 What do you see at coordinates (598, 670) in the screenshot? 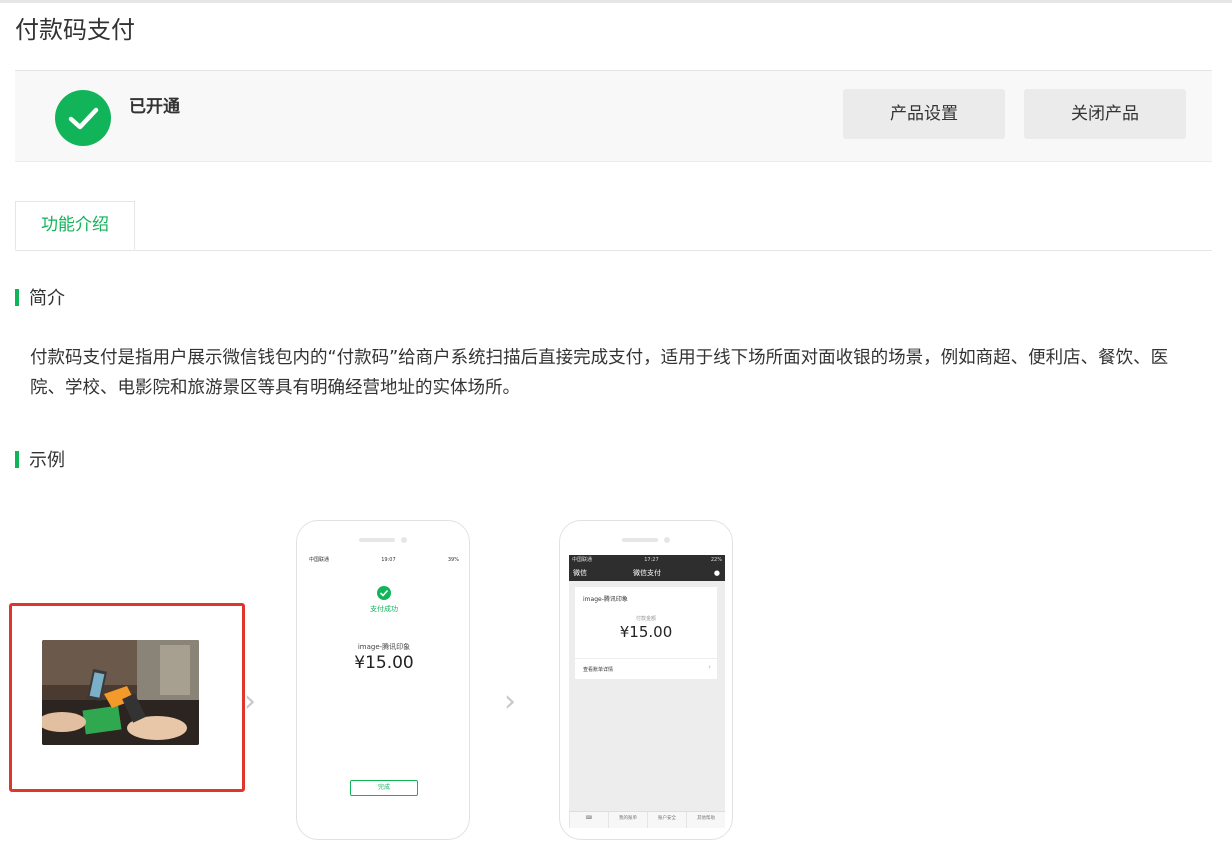
I see `bill-detail-link: 查看账单详情` at bounding box center [598, 670].